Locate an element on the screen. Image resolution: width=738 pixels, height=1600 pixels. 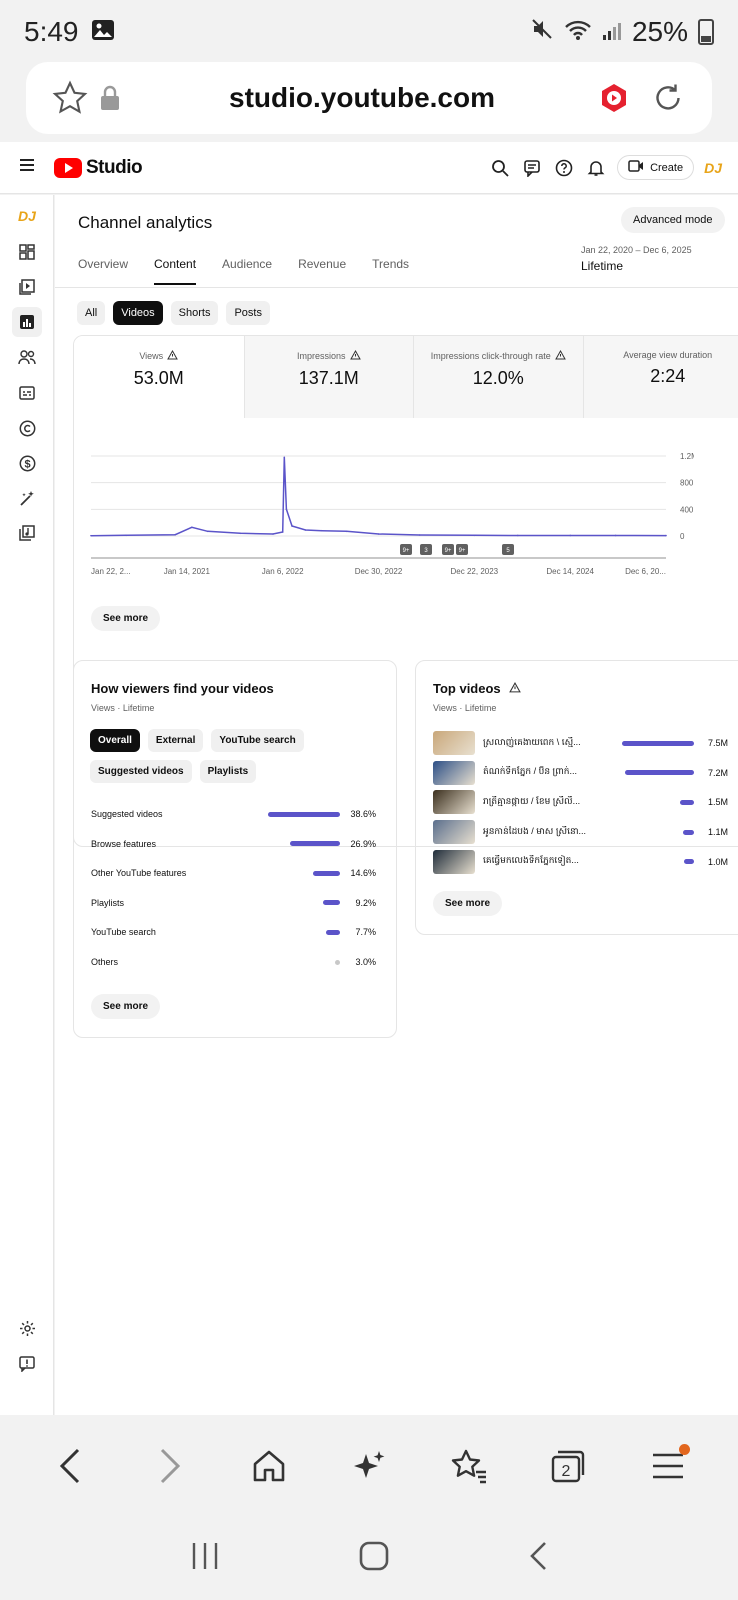
address-bar: studio.youtube.com is located at coordinates (369, 98).